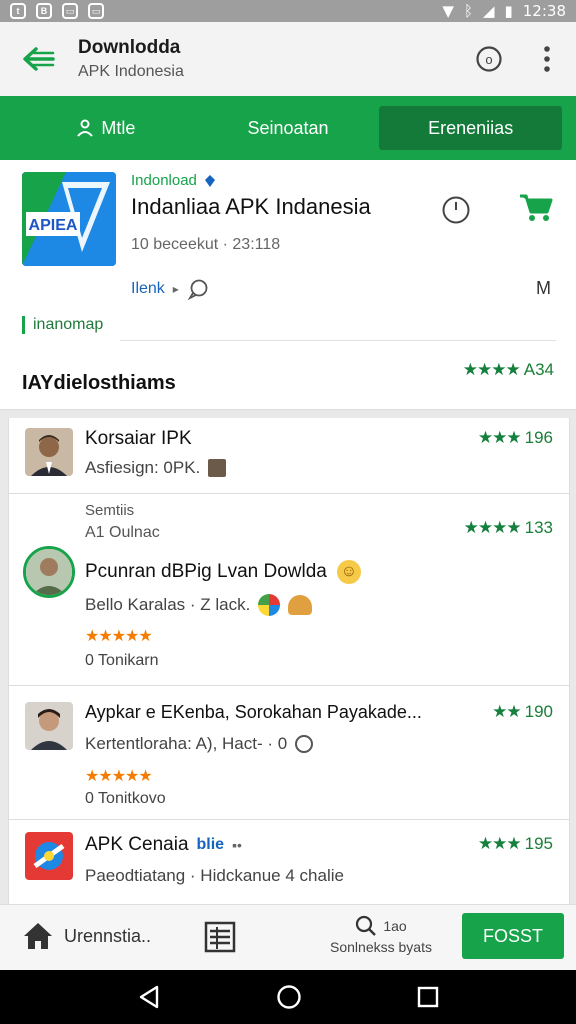  What do you see at coordinates (513, 936) in the screenshot?
I see `primary-action-button: FOSST` at bounding box center [513, 936].